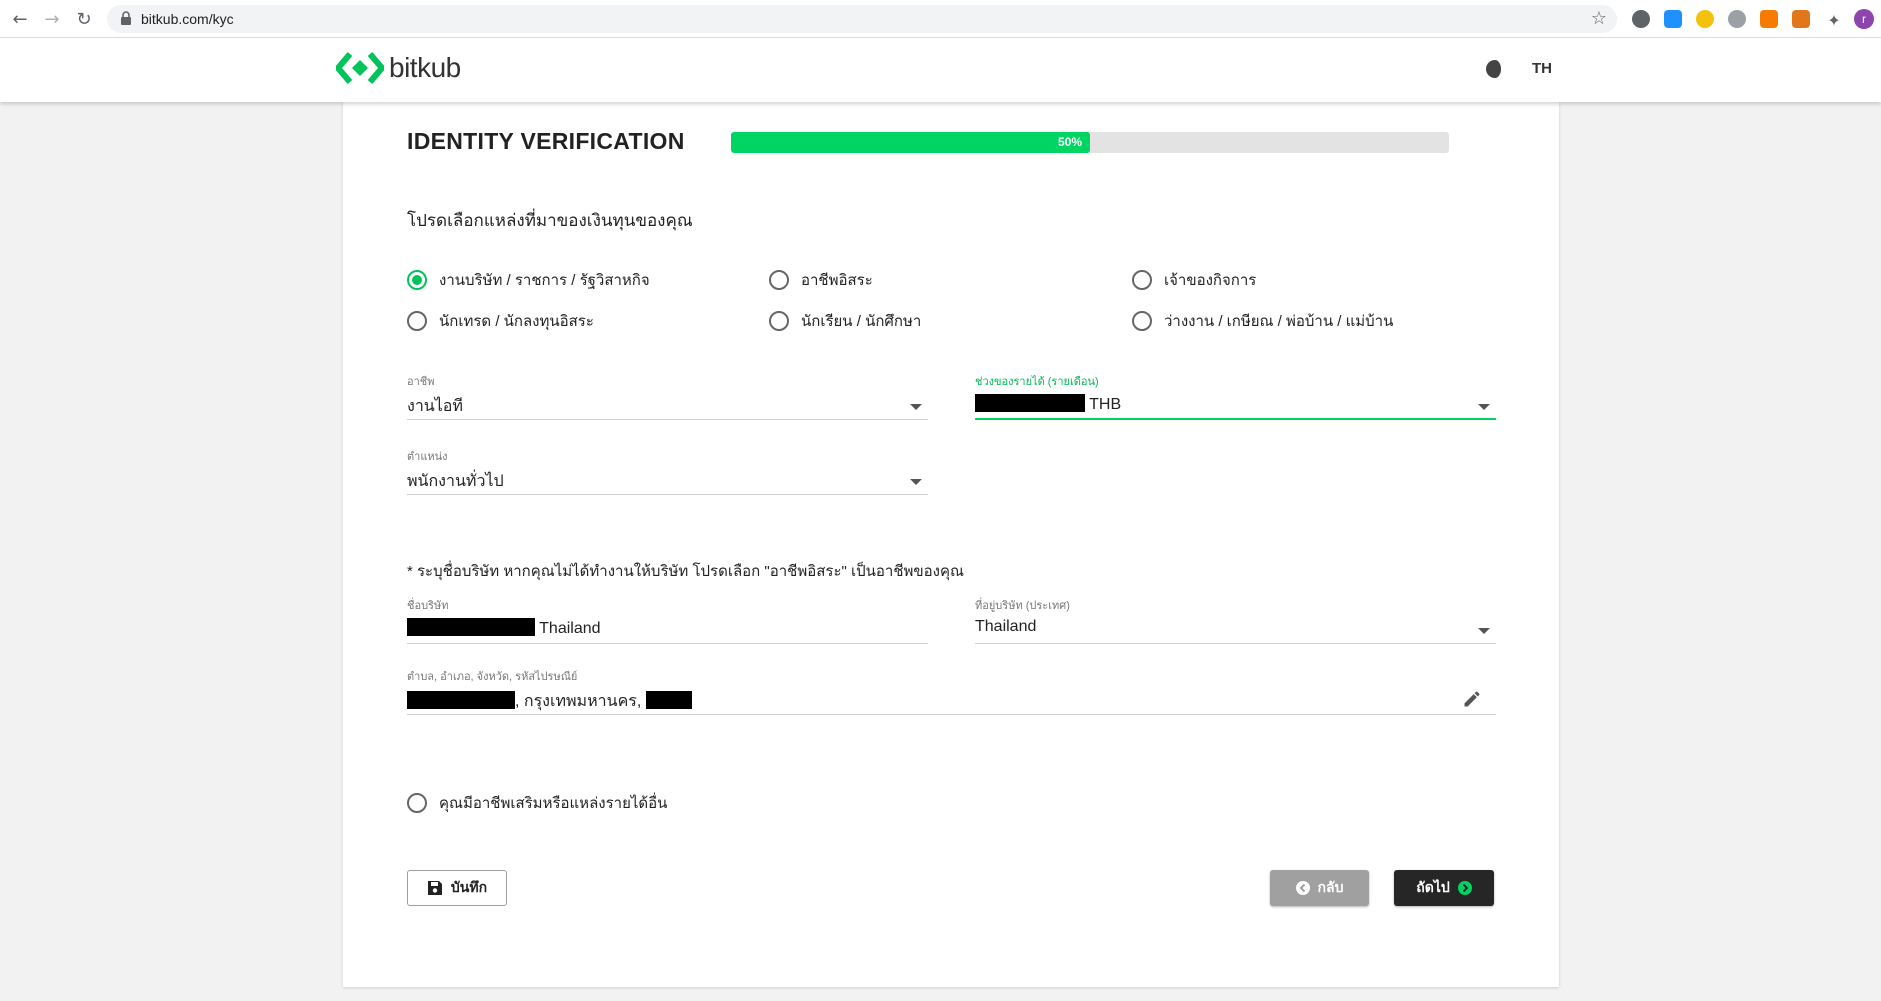 The width and height of the screenshot is (1881, 1001). Describe the element at coordinates (1495, 69) in the screenshot. I see `dark-mode-moon-icon` at that location.